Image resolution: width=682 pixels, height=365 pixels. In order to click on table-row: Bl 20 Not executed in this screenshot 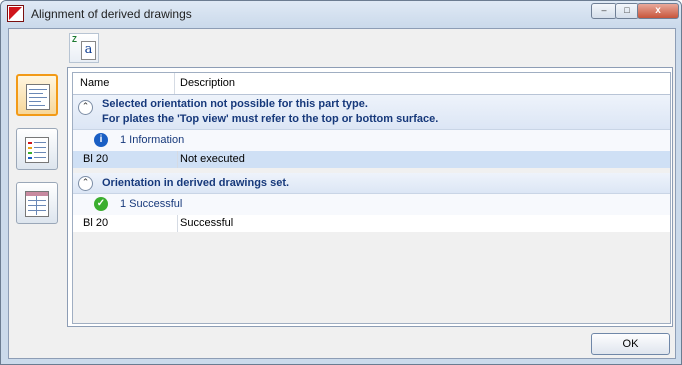, I will do `click(371, 159)`.